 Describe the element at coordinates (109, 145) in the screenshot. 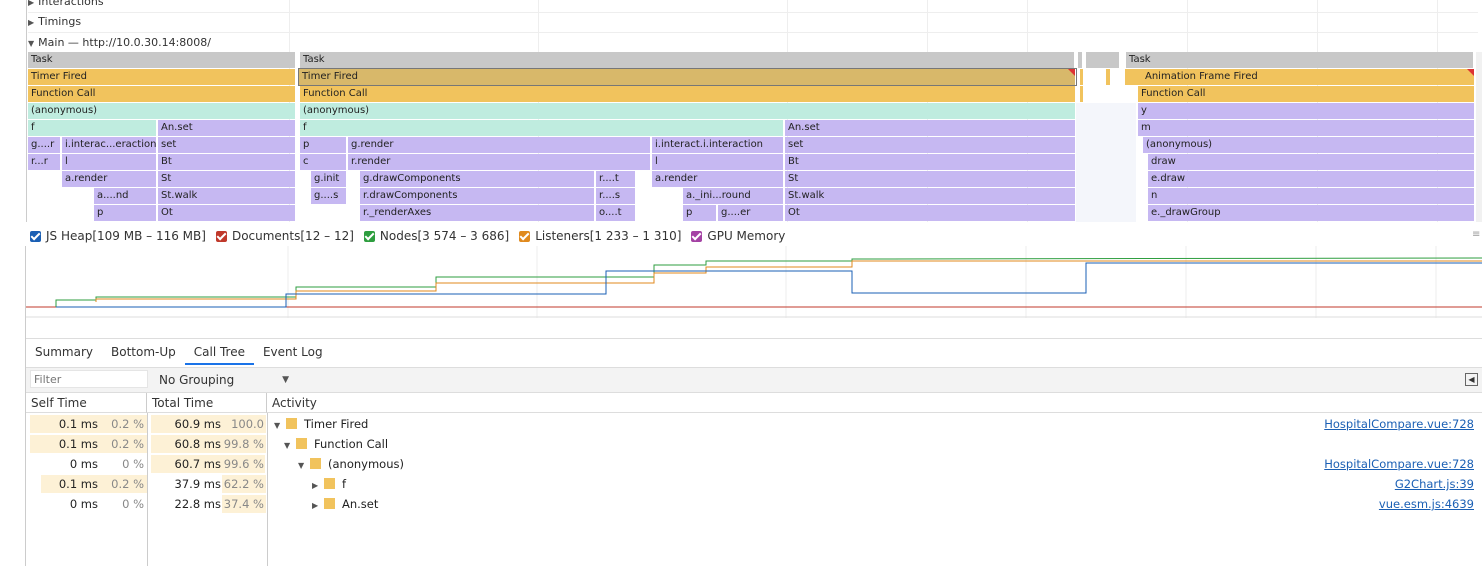

I see `flame-call: i.interac...eraction` at that location.